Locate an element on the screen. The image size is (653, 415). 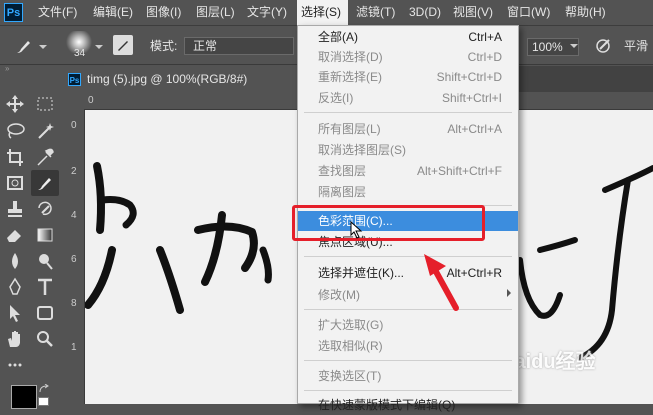
more-tools-icon is located at coordinates (15, 365).